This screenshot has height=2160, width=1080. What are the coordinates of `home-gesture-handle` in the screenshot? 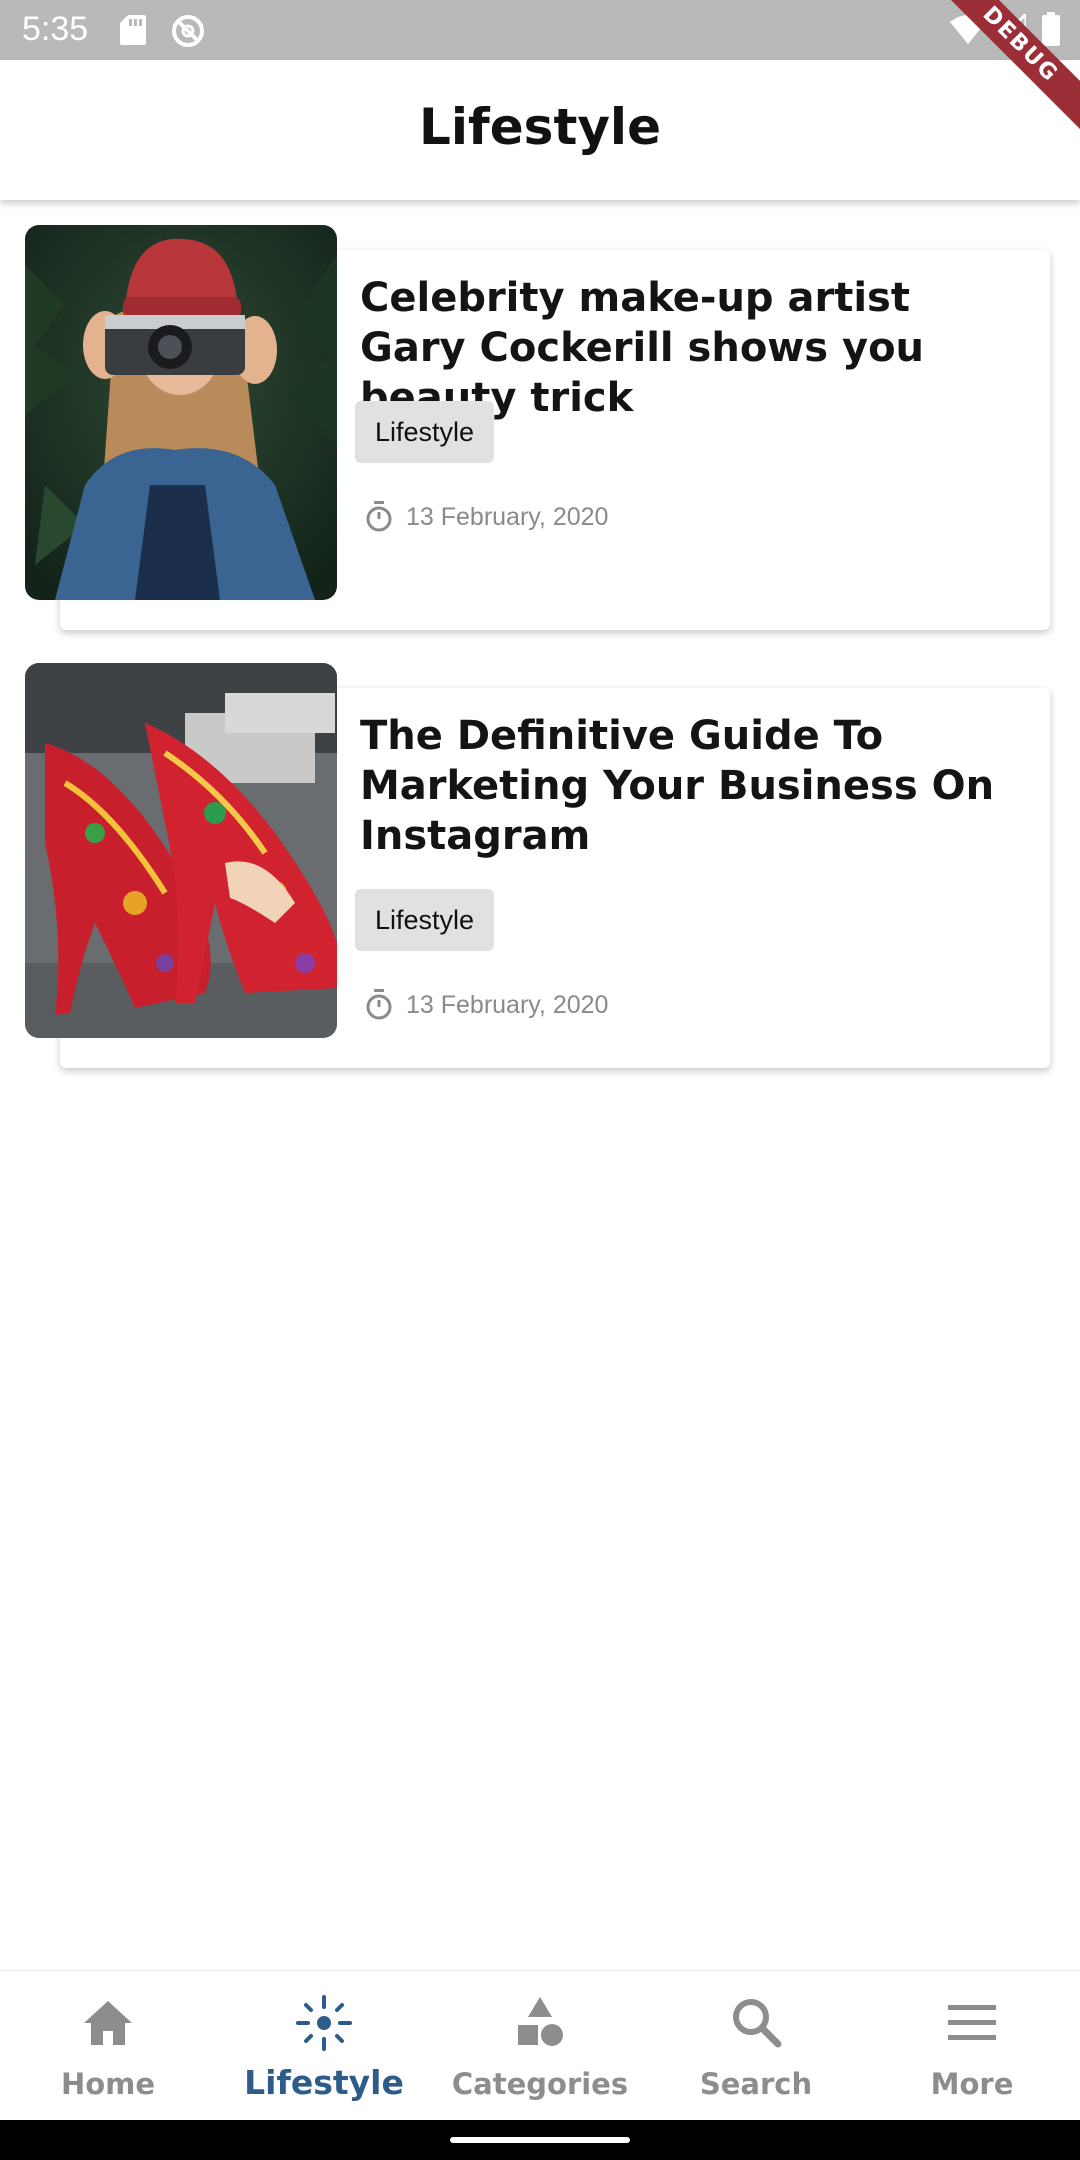 It's located at (540, 2140).